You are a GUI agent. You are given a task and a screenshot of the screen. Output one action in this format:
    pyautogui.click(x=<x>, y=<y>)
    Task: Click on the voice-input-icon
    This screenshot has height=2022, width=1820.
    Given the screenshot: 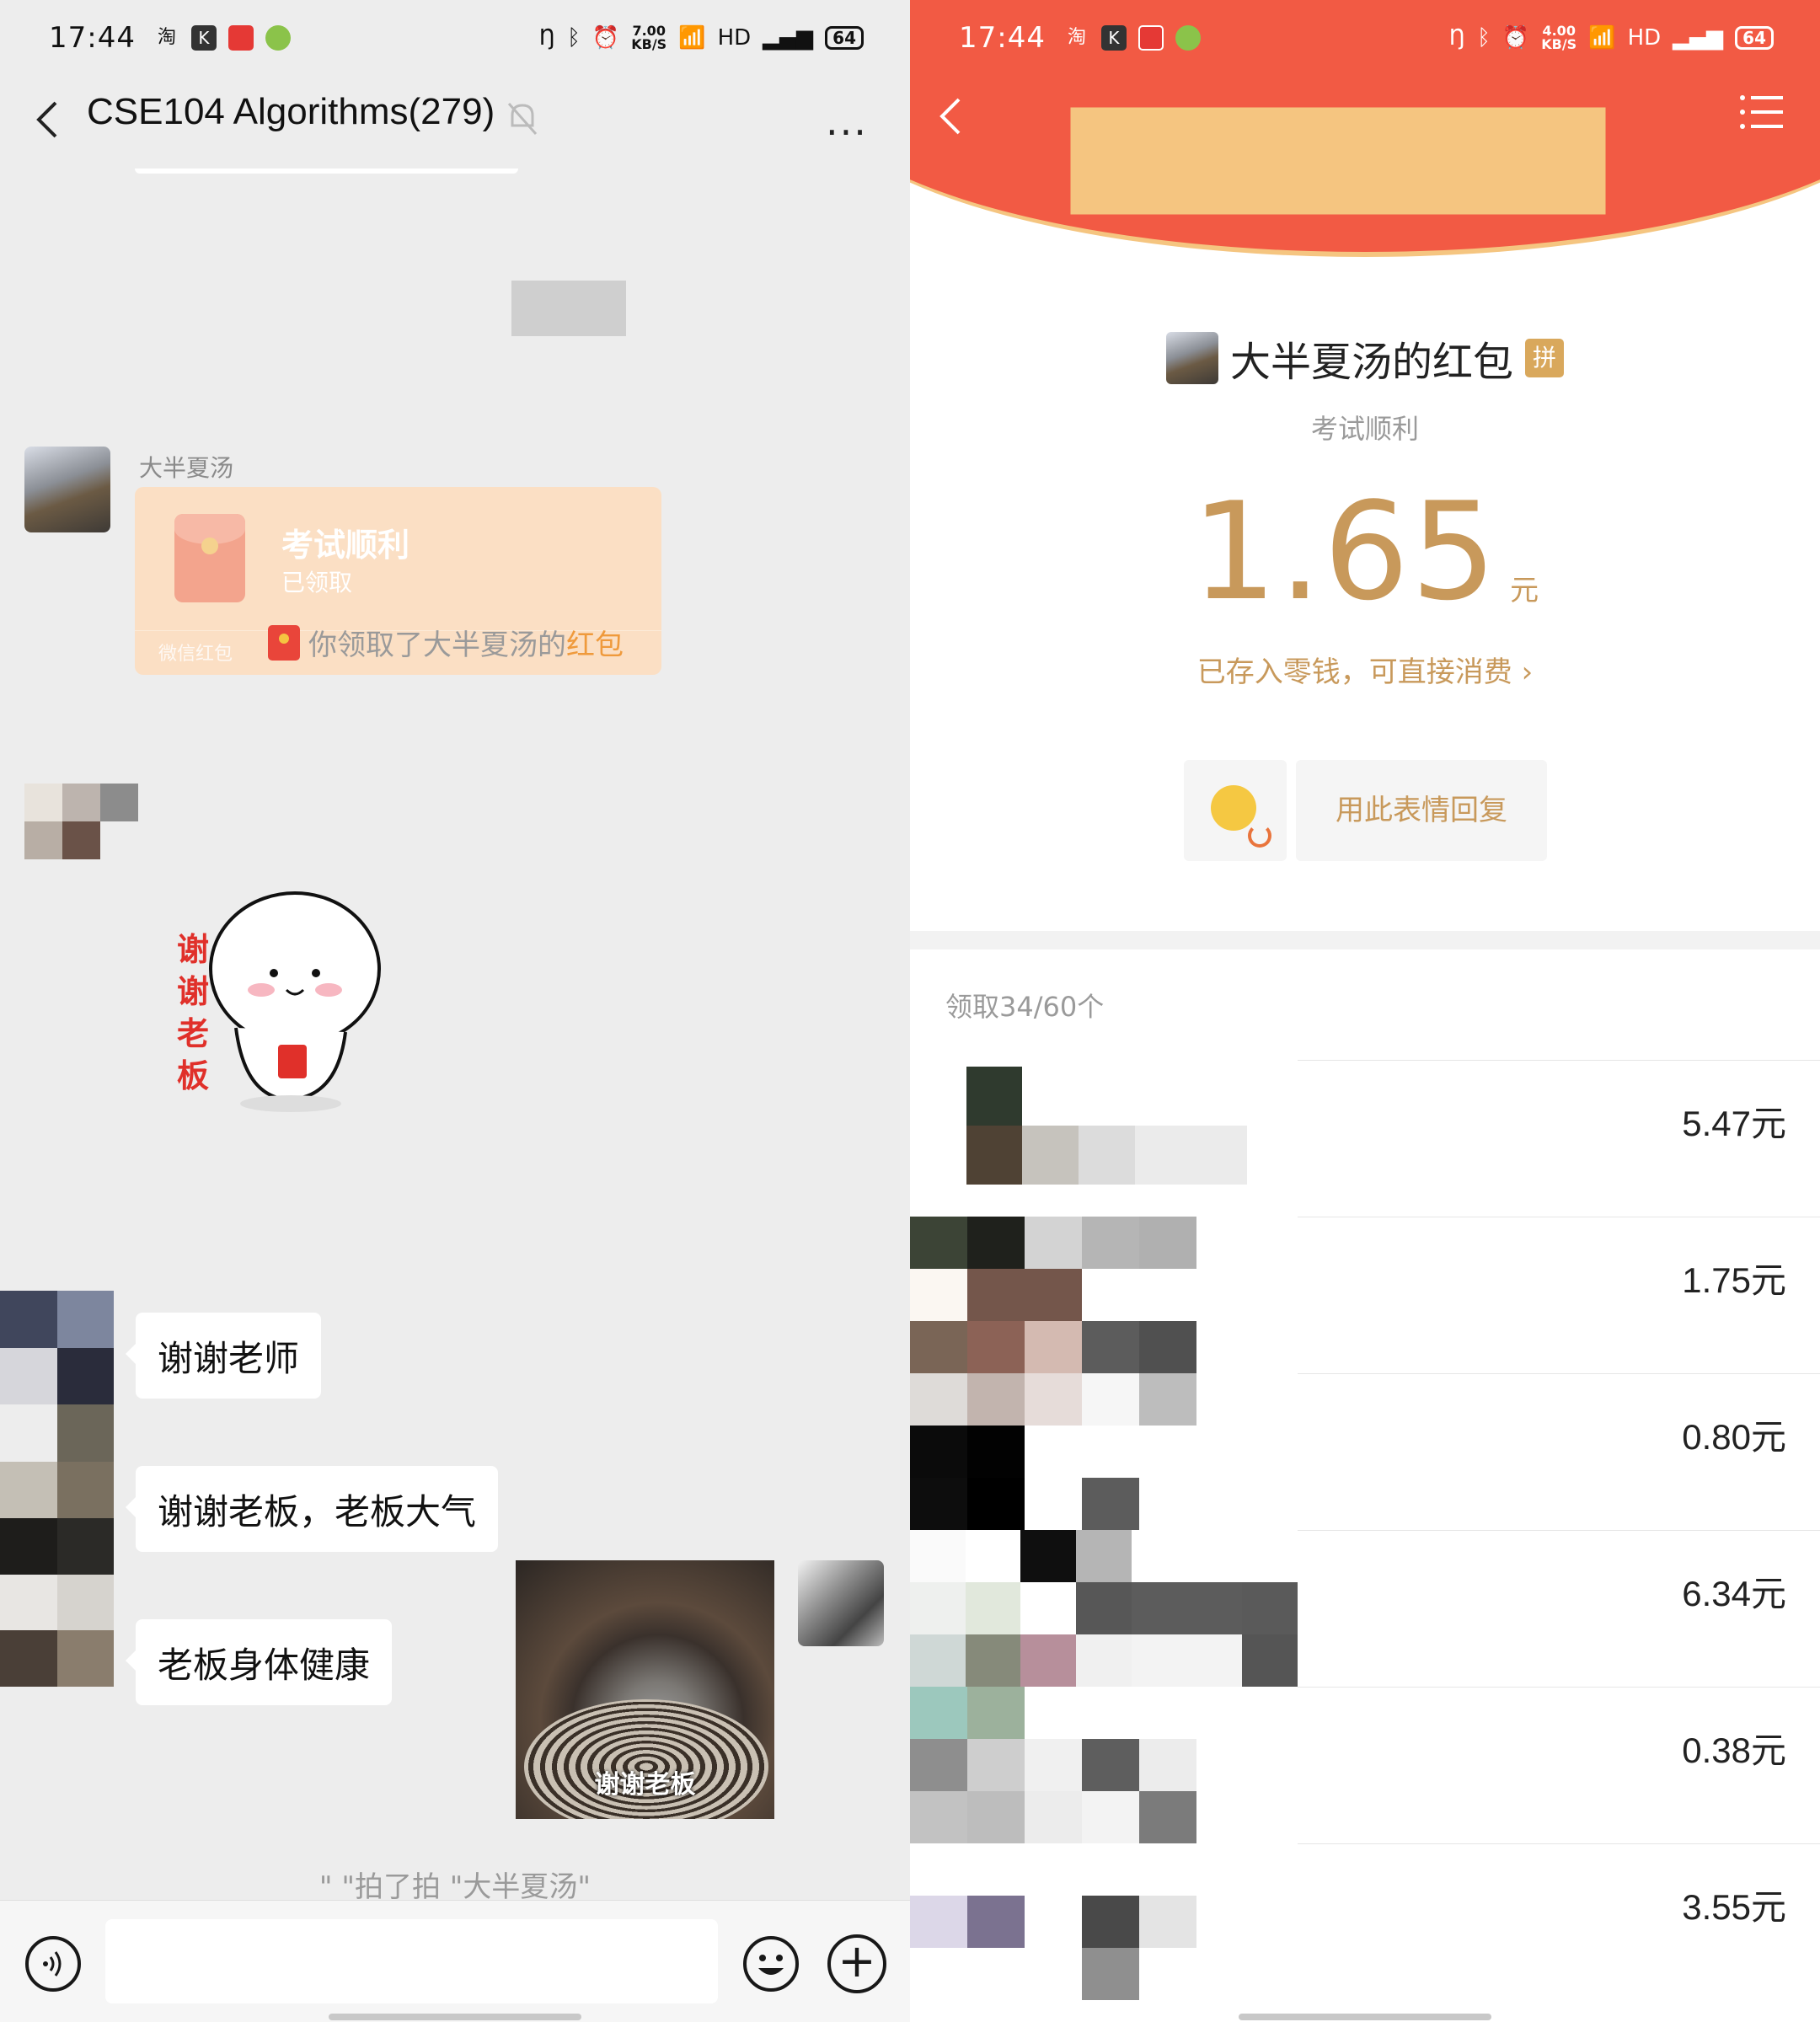 What is the action you would take?
    pyautogui.click(x=53, y=1963)
    